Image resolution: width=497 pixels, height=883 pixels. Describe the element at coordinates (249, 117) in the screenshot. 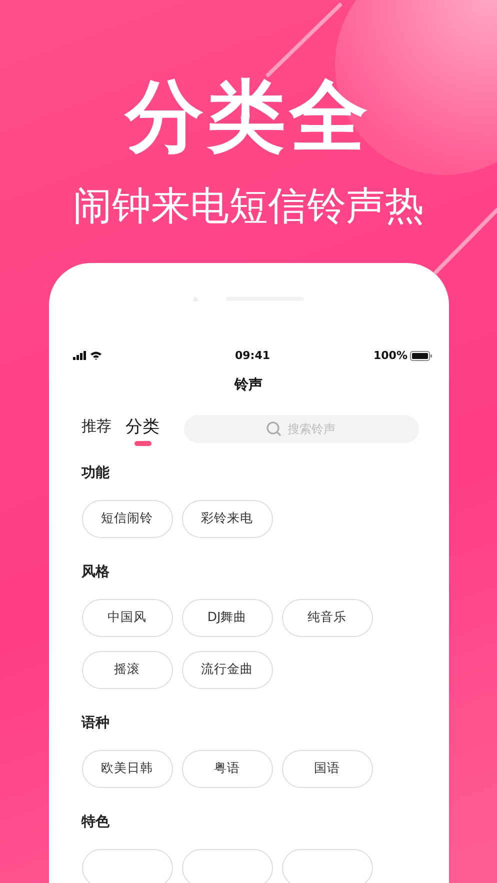

I see `headline: 分类全` at that location.